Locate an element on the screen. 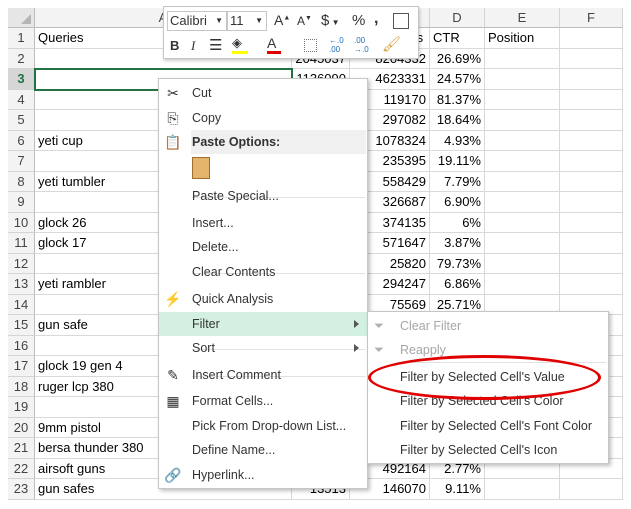 Image resolution: width=631 pixels, height=509 pixels. percent-button: % is located at coordinates (358, 20).